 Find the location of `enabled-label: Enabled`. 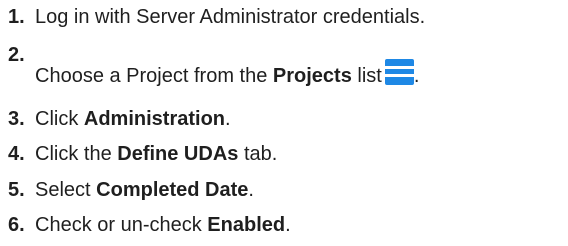

enabled-label: Enabled is located at coordinates (246, 225).